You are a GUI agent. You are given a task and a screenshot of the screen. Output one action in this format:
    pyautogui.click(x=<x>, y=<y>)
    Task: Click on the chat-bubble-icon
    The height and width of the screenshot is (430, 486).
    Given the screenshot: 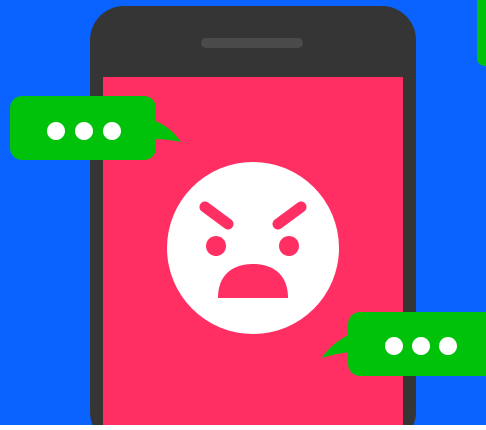 What is the action you would take?
    pyautogui.click(x=95, y=128)
    